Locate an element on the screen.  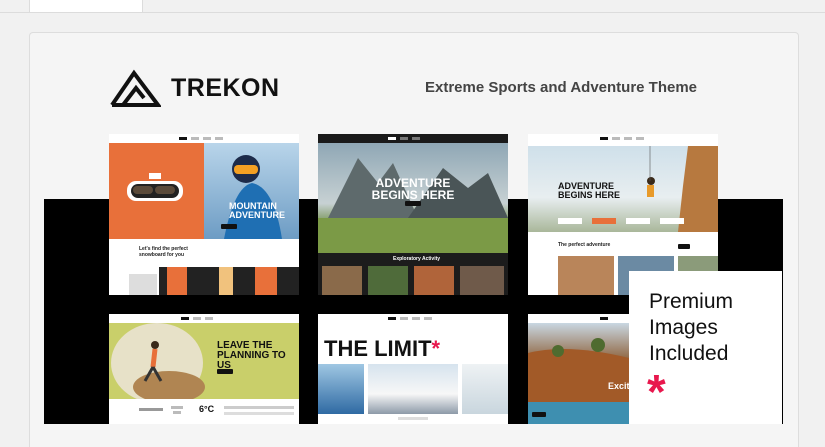
preview-screenshot-5: THE LIMIT* is located at coordinates (413, 369).